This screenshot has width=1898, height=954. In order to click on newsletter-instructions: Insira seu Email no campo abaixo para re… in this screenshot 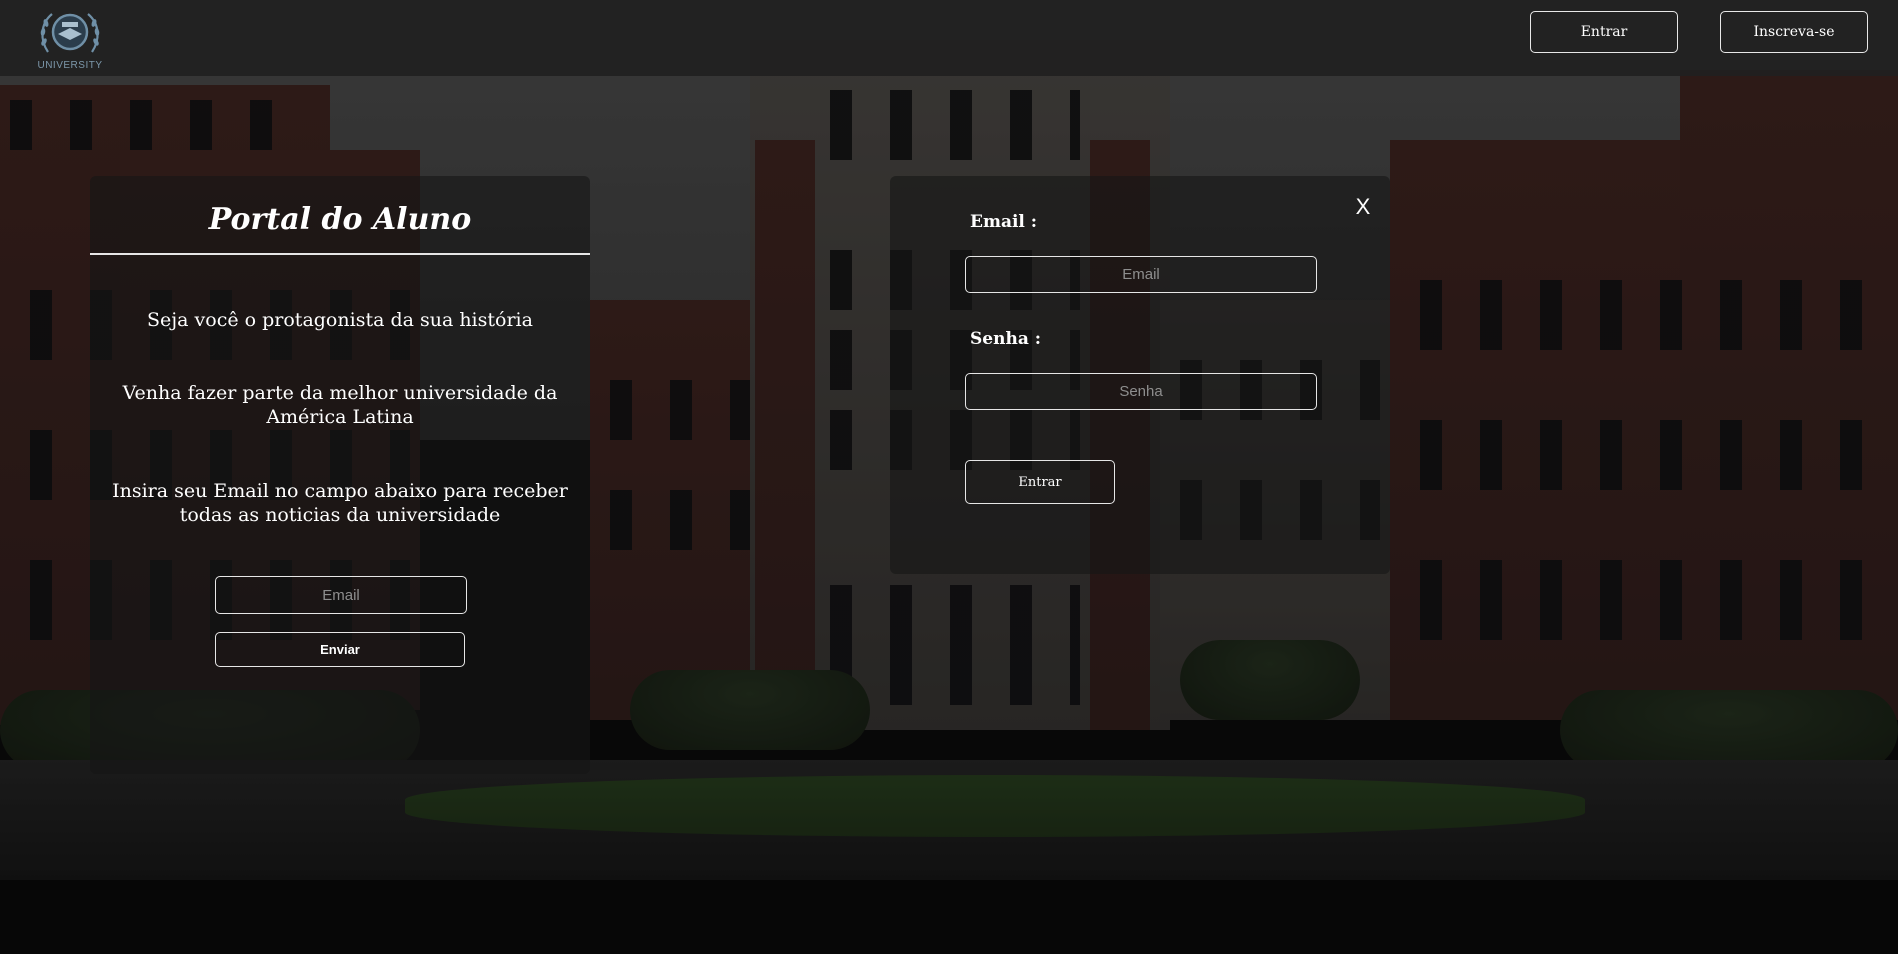, I will do `click(340, 503)`.